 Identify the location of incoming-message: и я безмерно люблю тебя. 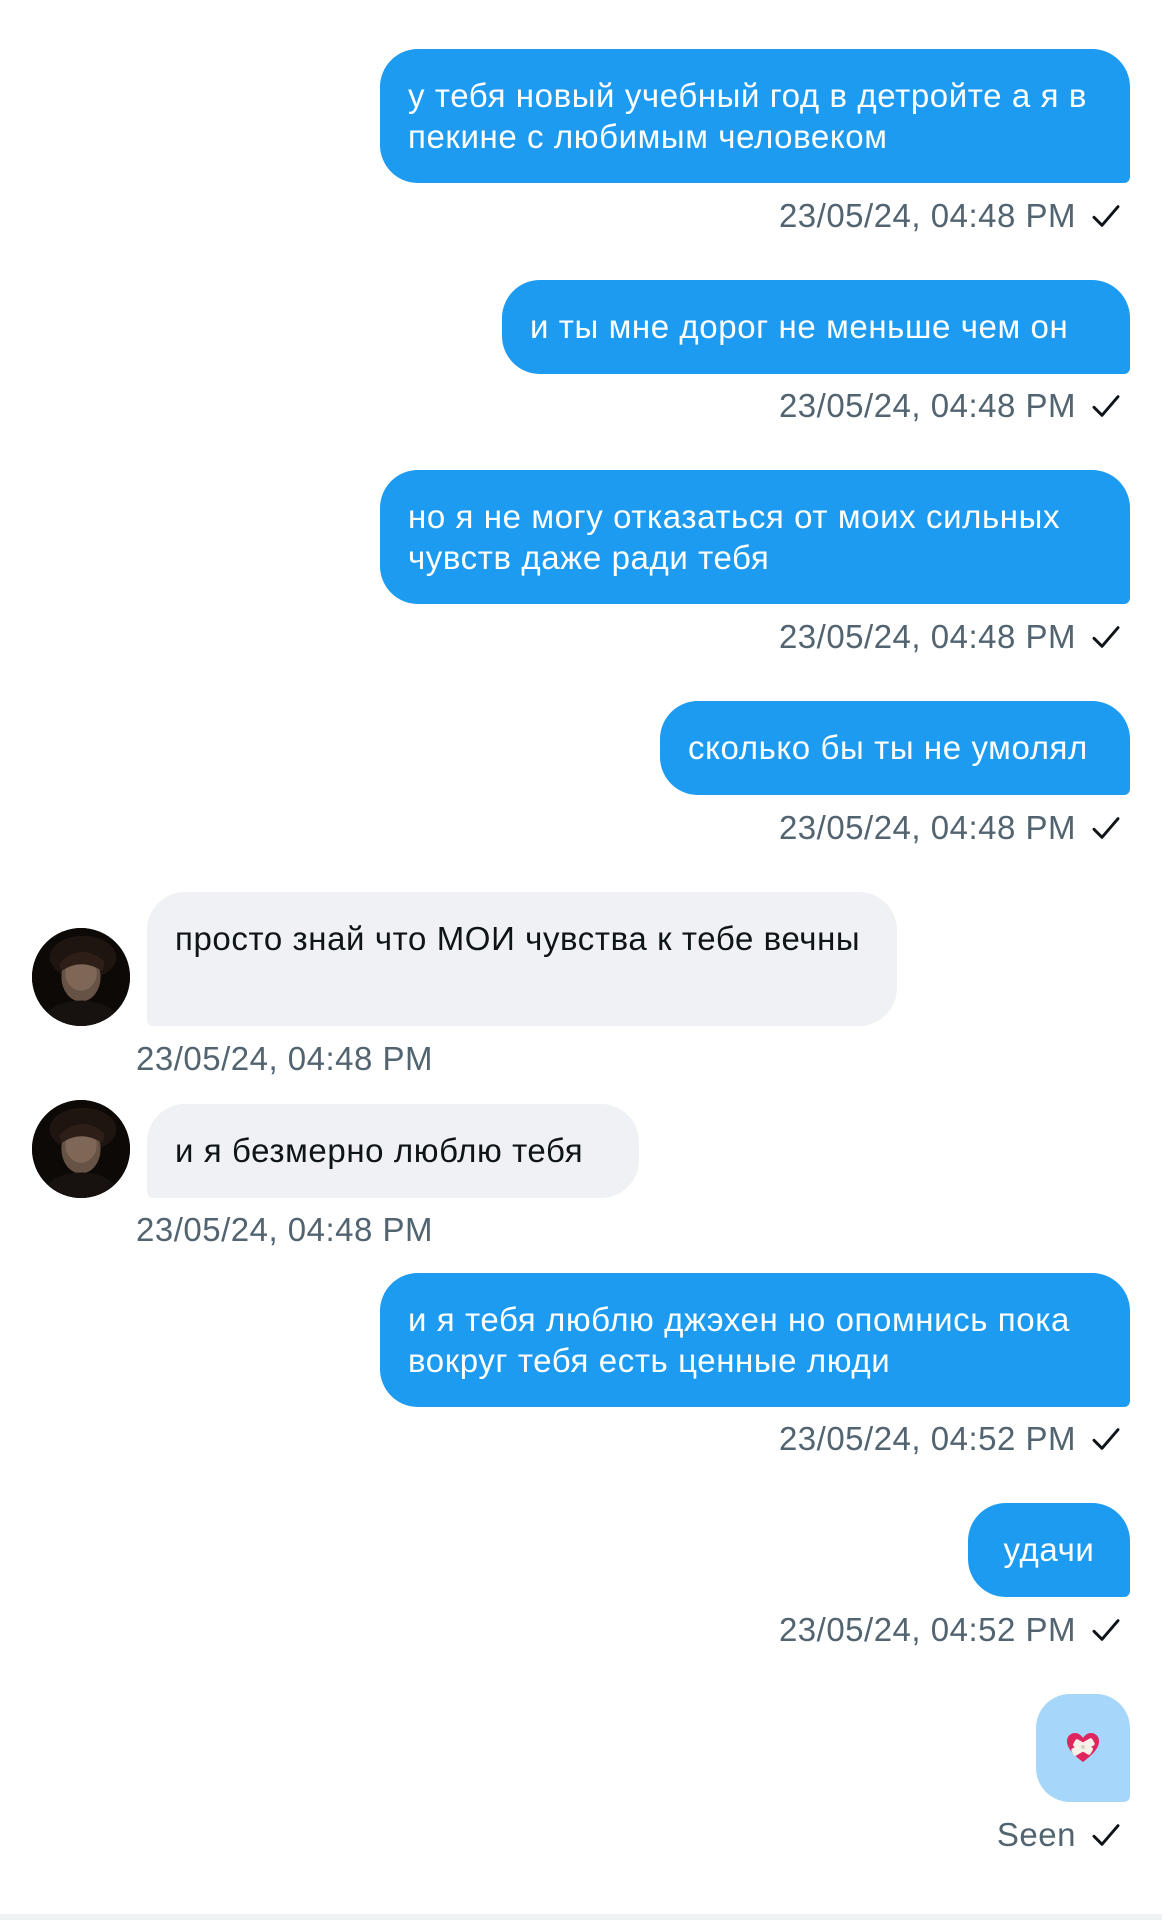
(393, 1151).